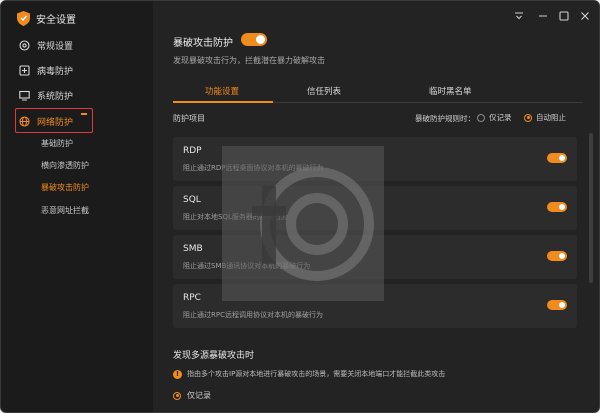 The height and width of the screenshot is (413, 600). What do you see at coordinates (54, 120) in the screenshot?
I see `highlight-box` at bounding box center [54, 120].